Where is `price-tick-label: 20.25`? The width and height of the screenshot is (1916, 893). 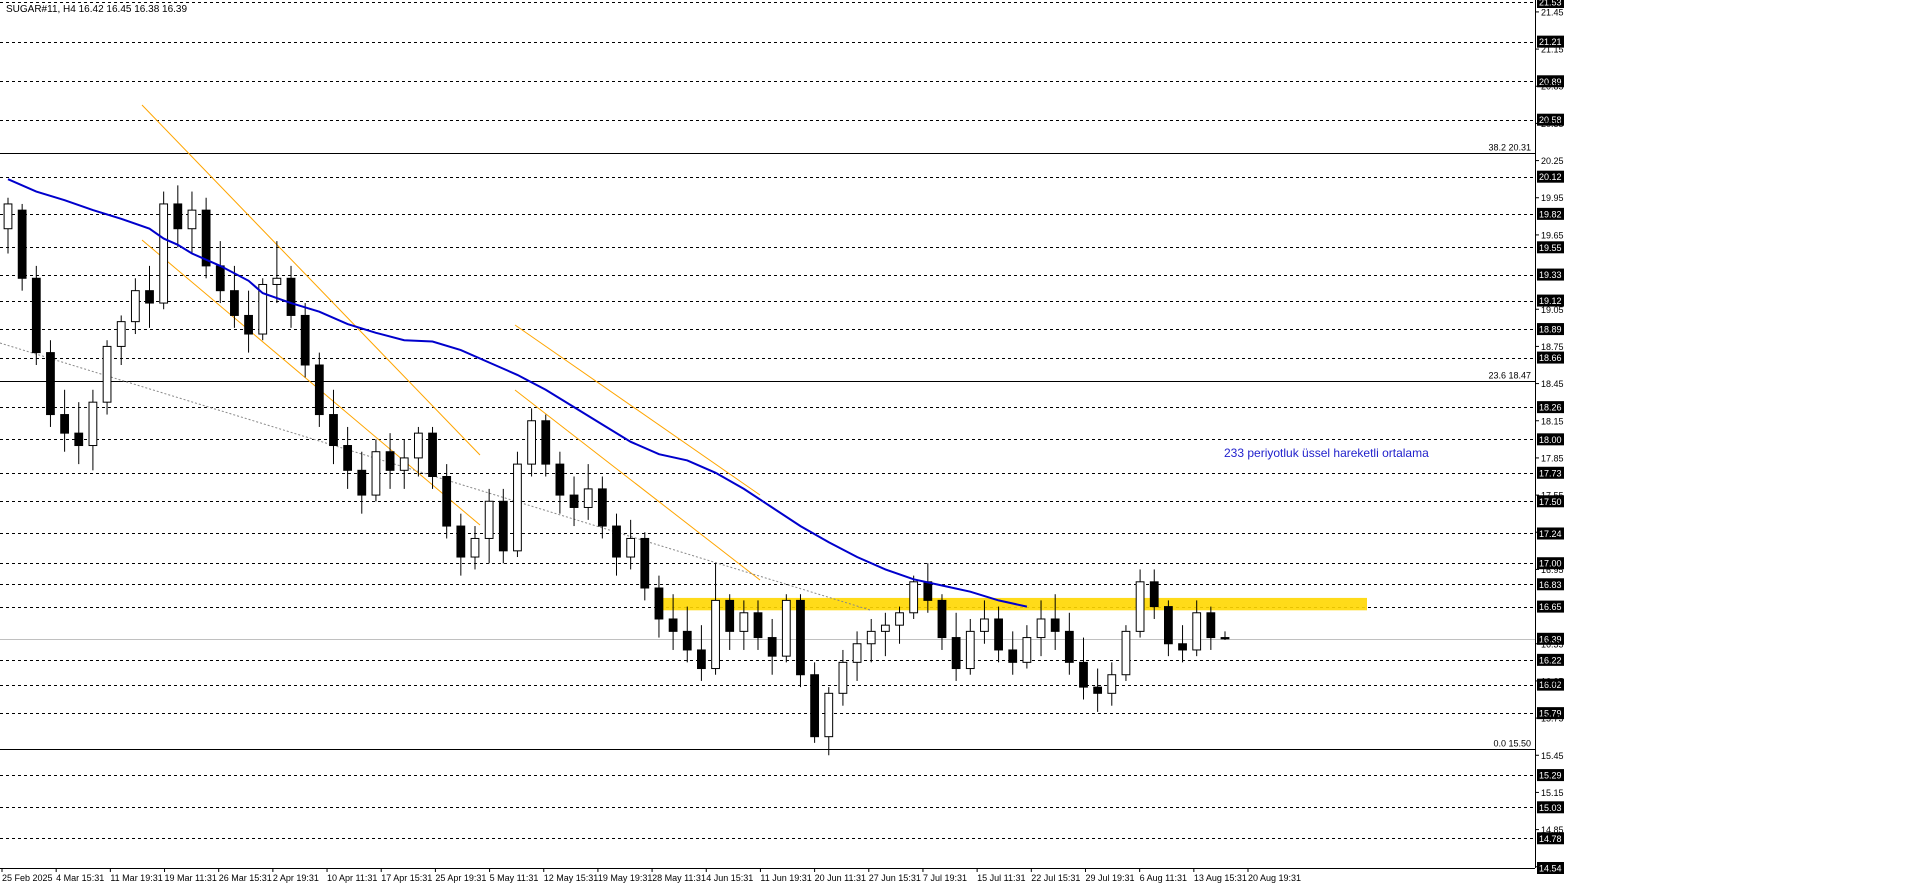
price-tick-label: 20.25 is located at coordinates (1552, 161).